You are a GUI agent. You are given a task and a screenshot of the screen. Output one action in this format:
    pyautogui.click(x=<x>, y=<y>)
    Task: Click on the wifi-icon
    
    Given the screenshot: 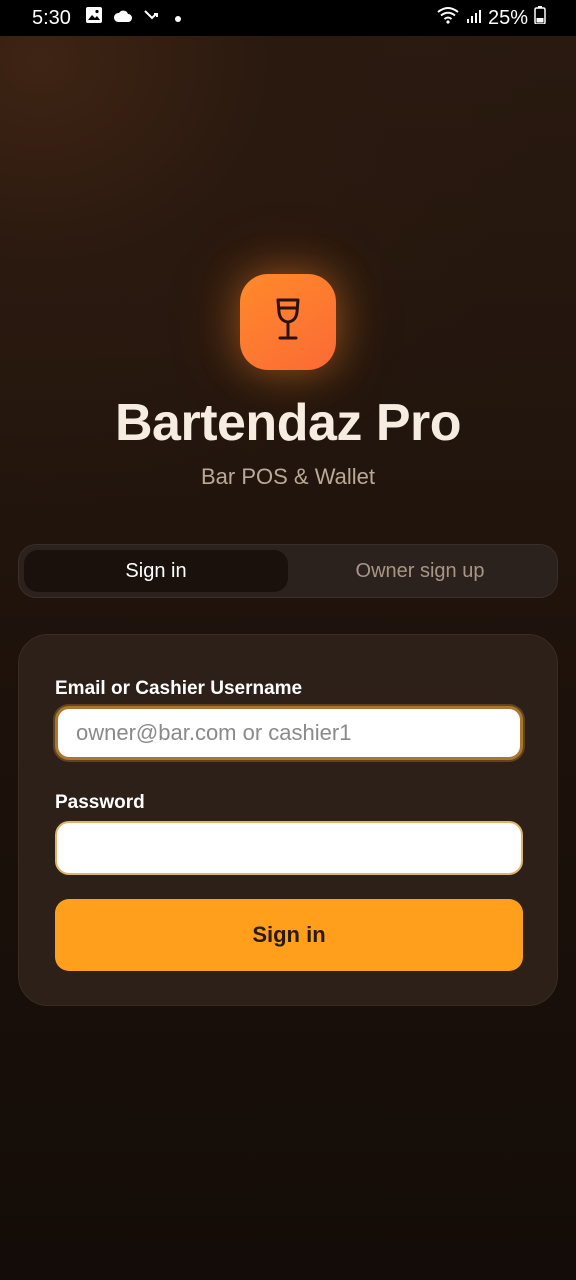 What is the action you would take?
    pyautogui.click(x=448, y=18)
    